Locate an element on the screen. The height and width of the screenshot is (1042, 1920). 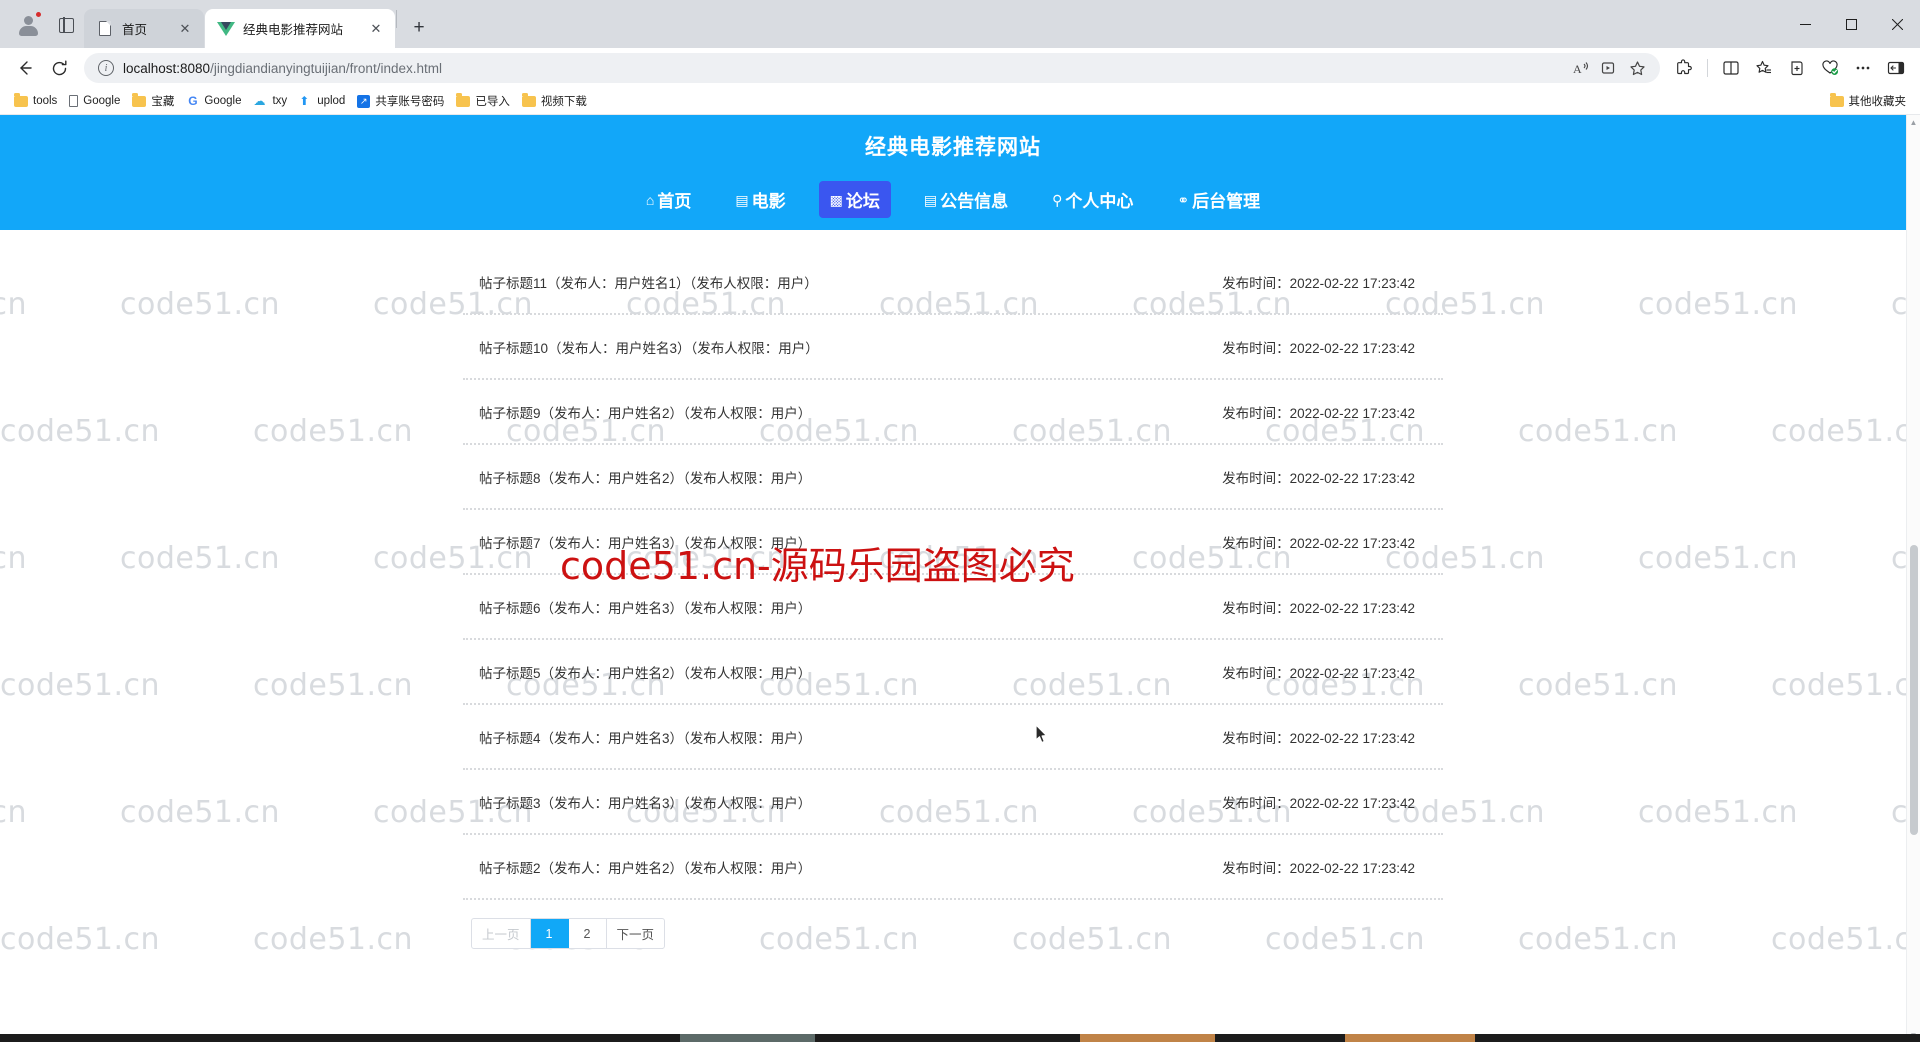
bookmark-label: Google is located at coordinates (223, 101).